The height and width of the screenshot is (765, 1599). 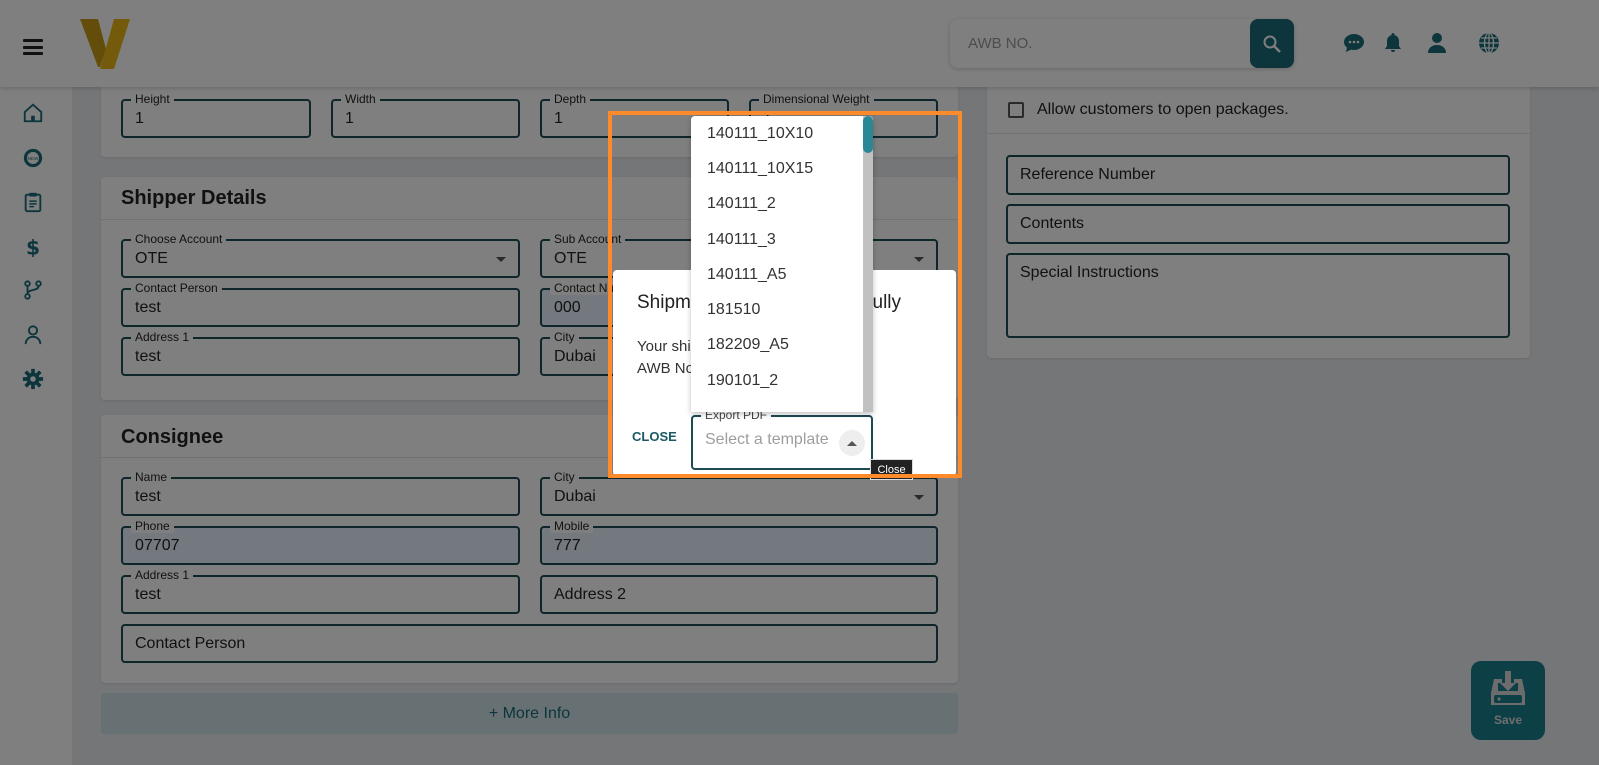 I want to click on template-option: 140111_2, so click(x=782, y=204).